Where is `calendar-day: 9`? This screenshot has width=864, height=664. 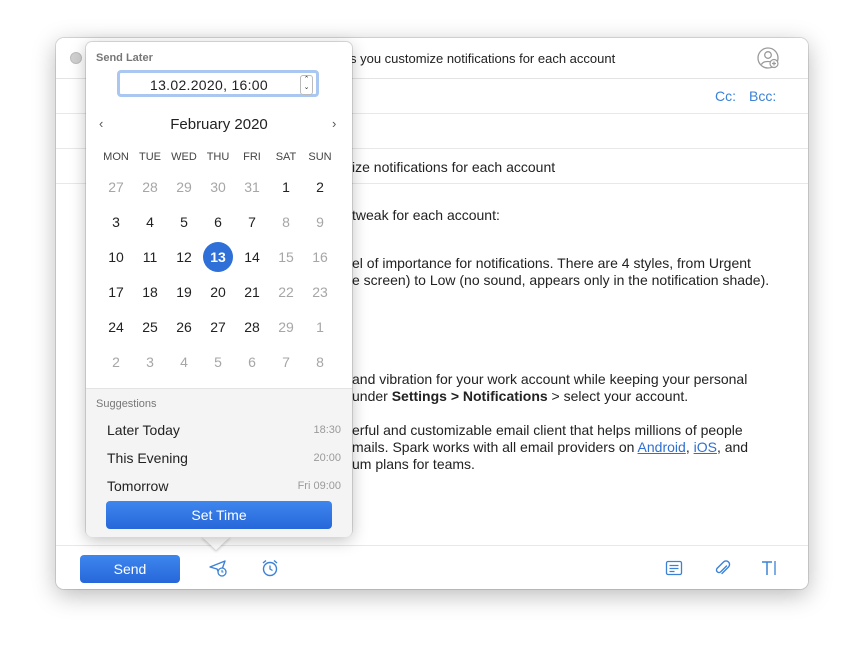 calendar-day: 9 is located at coordinates (320, 222).